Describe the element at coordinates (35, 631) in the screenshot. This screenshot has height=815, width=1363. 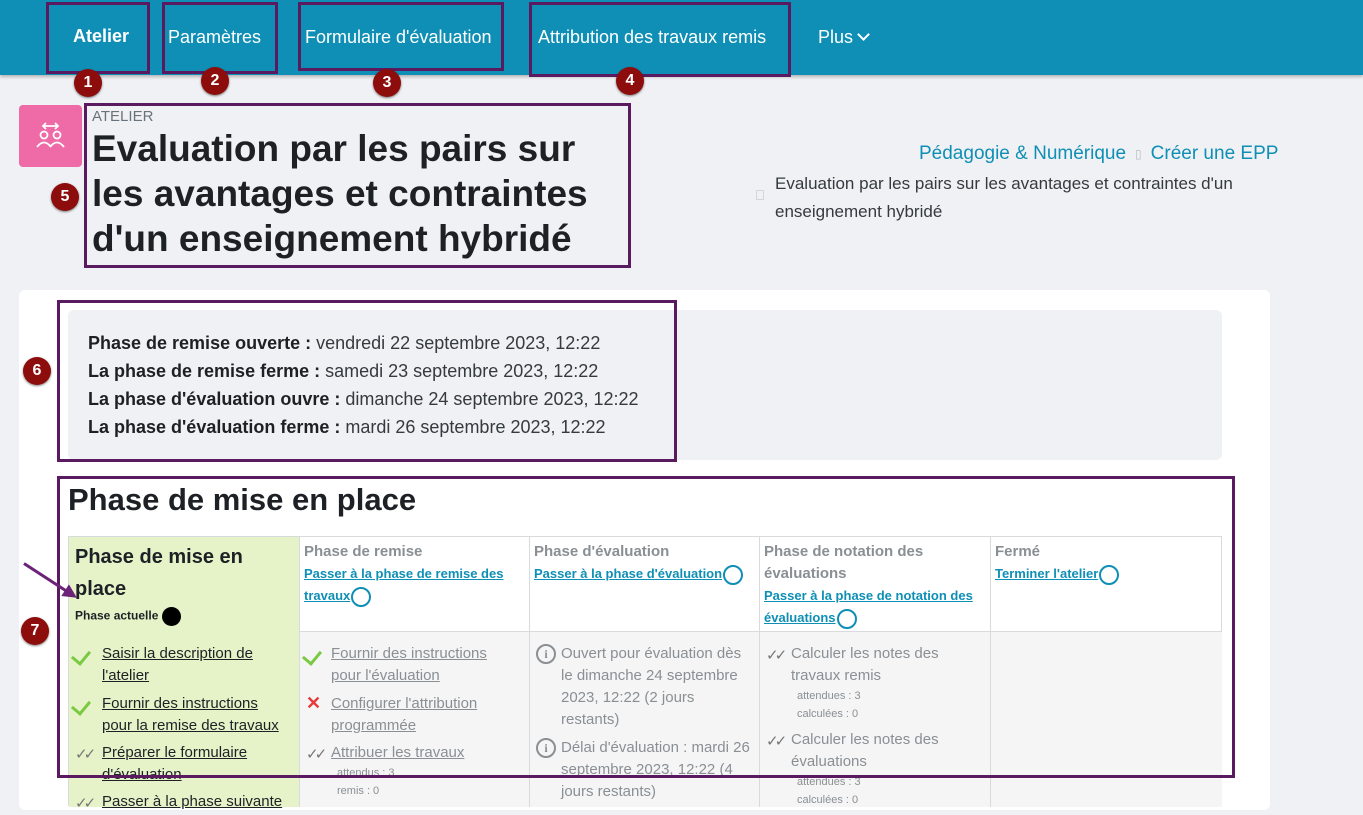
I see `annotation-badge-7: 7` at that location.